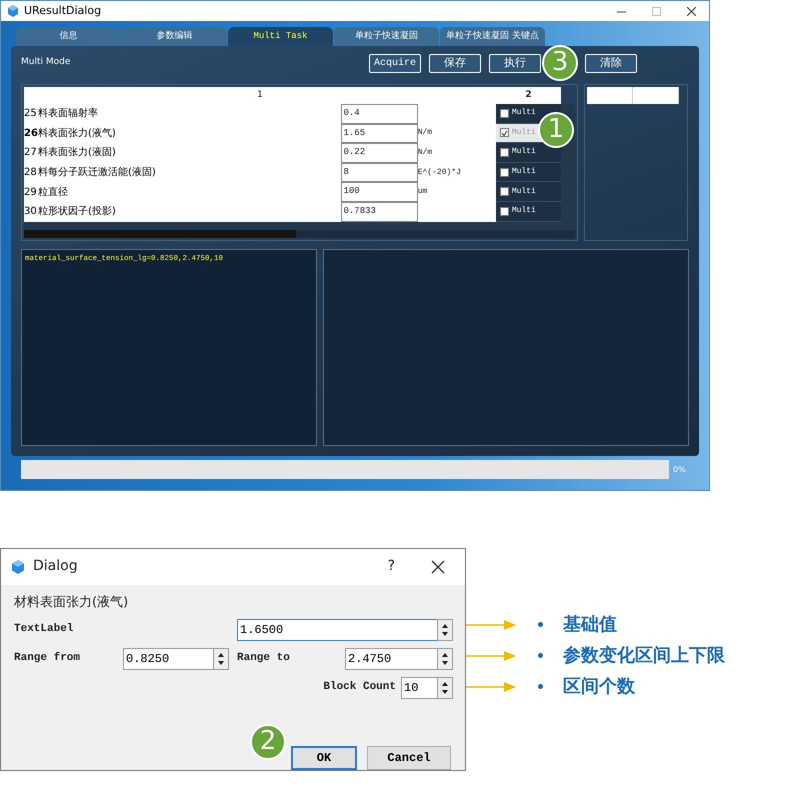 This screenshot has width=789, height=786. I want to click on parameter-name: 粒形状因子(投影), so click(77, 212).